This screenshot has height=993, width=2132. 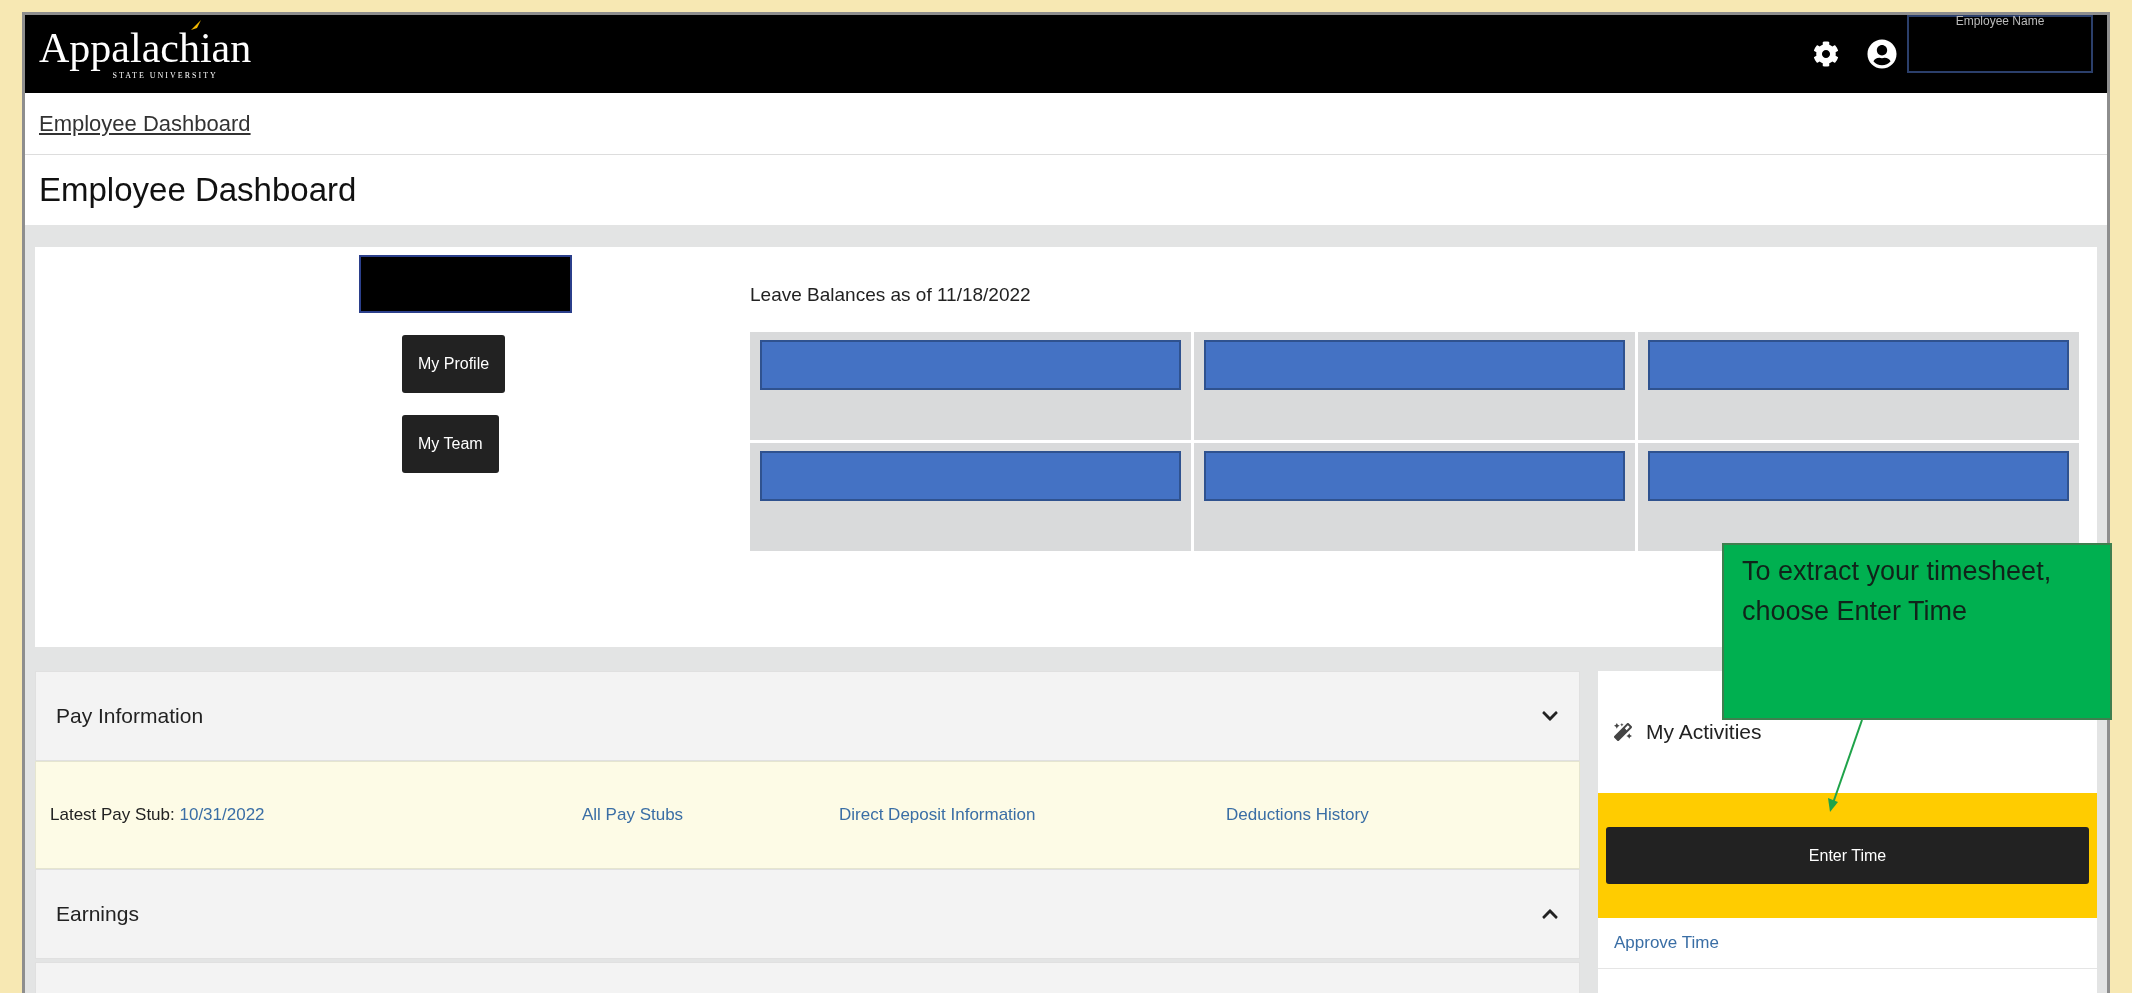 What do you see at coordinates (807, 914) in the screenshot?
I see `earnings-header: Earnings` at bounding box center [807, 914].